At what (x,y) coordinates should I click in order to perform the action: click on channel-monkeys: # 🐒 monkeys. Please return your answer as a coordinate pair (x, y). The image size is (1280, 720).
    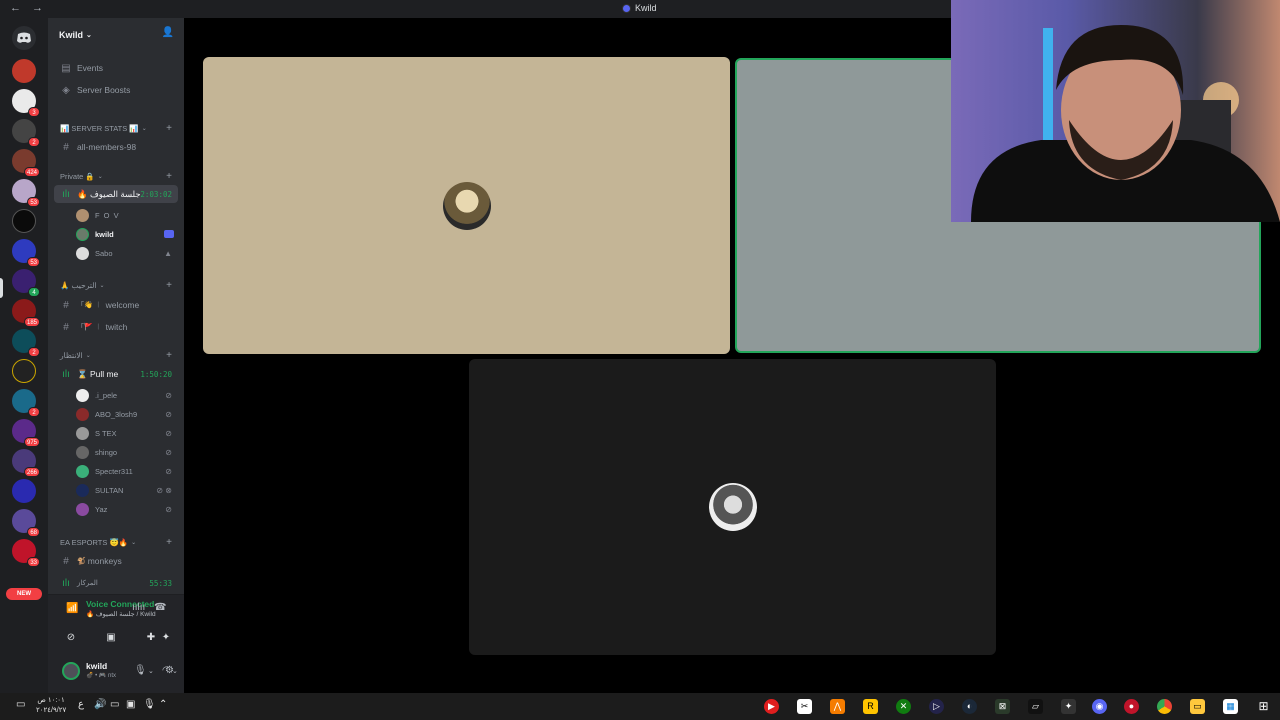
    Looking at the image, I should click on (116, 561).